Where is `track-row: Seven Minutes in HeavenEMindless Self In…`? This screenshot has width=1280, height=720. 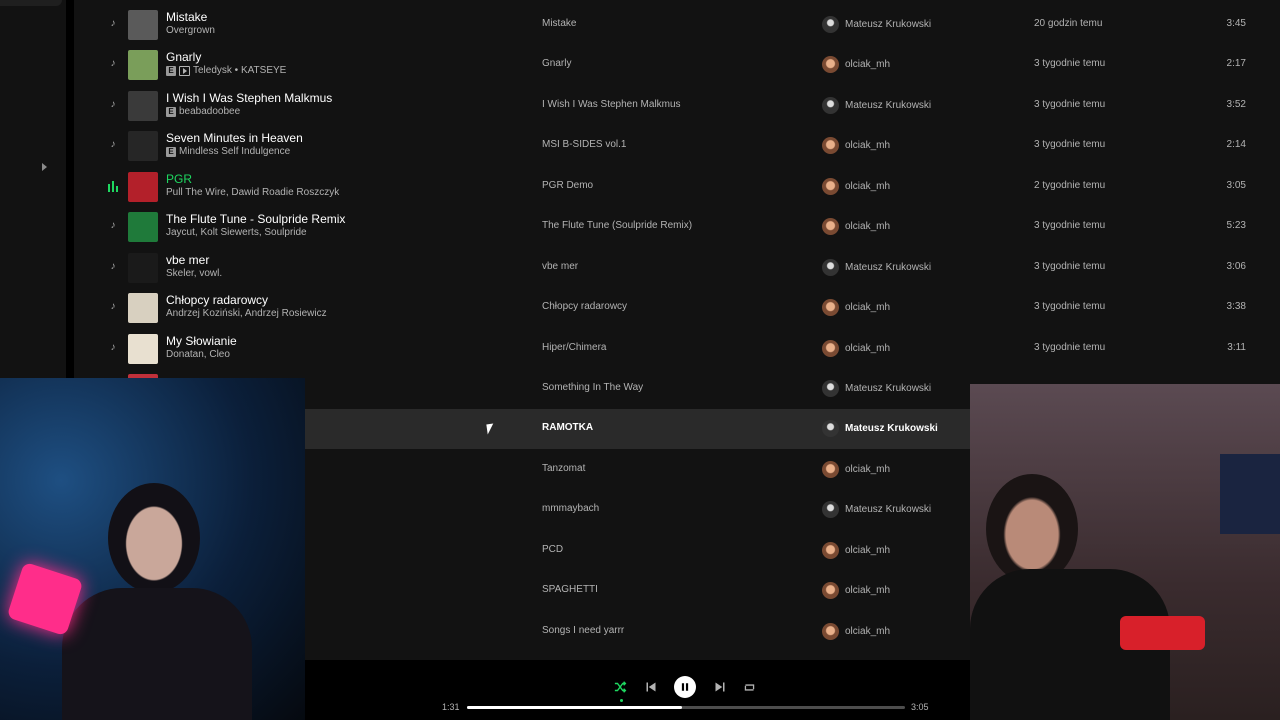
track-row: Seven Minutes in HeavenEMindless Self In… is located at coordinates (677, 146).